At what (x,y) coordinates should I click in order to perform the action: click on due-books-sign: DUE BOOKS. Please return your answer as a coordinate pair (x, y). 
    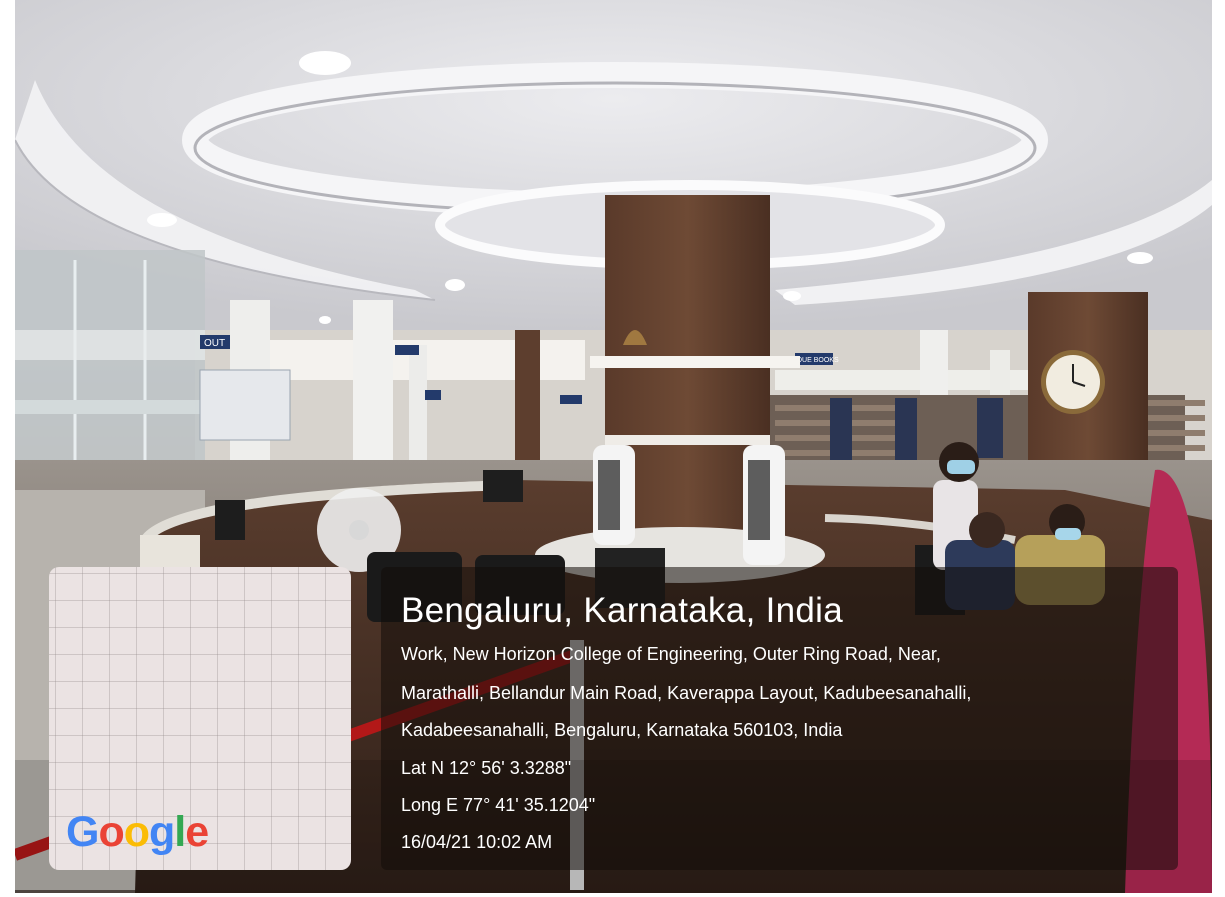
    Looking at the image, I should click on (818, 360).